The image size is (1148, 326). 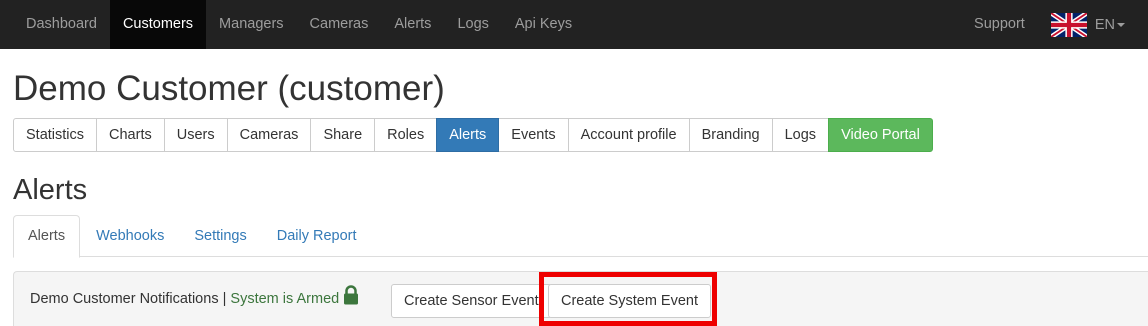 What do you see at coordinates (158, 24) in the screenshot?
I see `nav-item-customers: Customers` at bounding box center [158, 24].